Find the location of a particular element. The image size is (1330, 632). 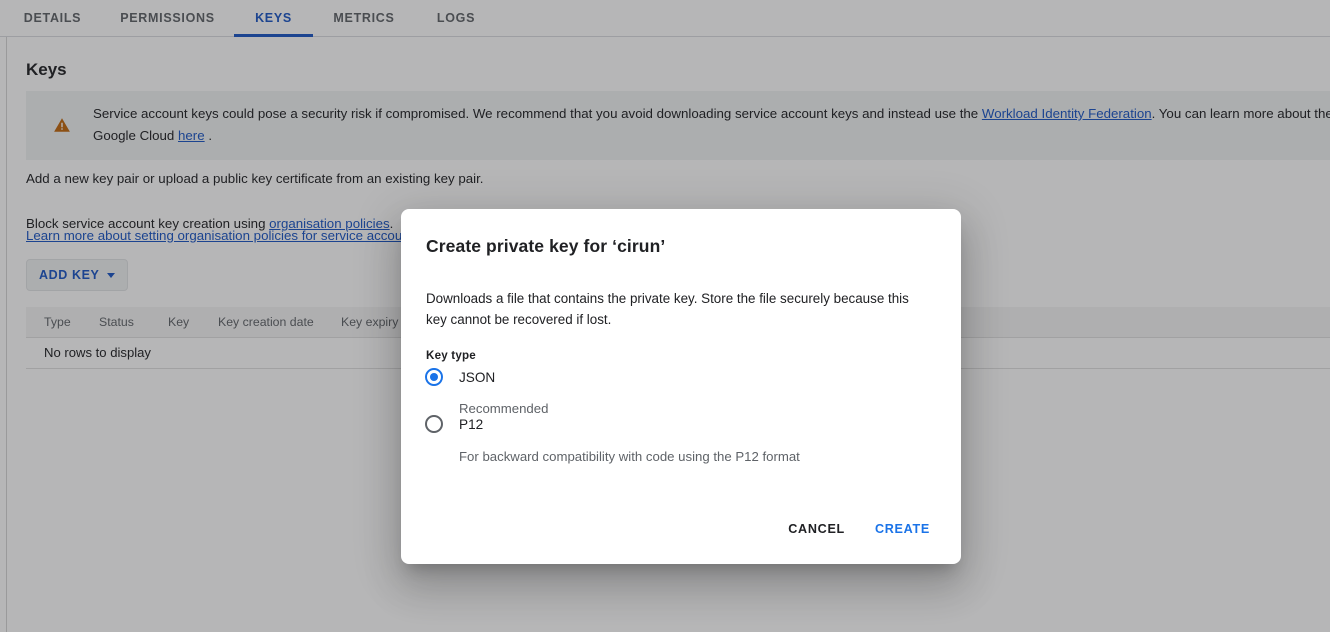

key-type-option-p12-label: P12 is located at coordinates (471, 424).